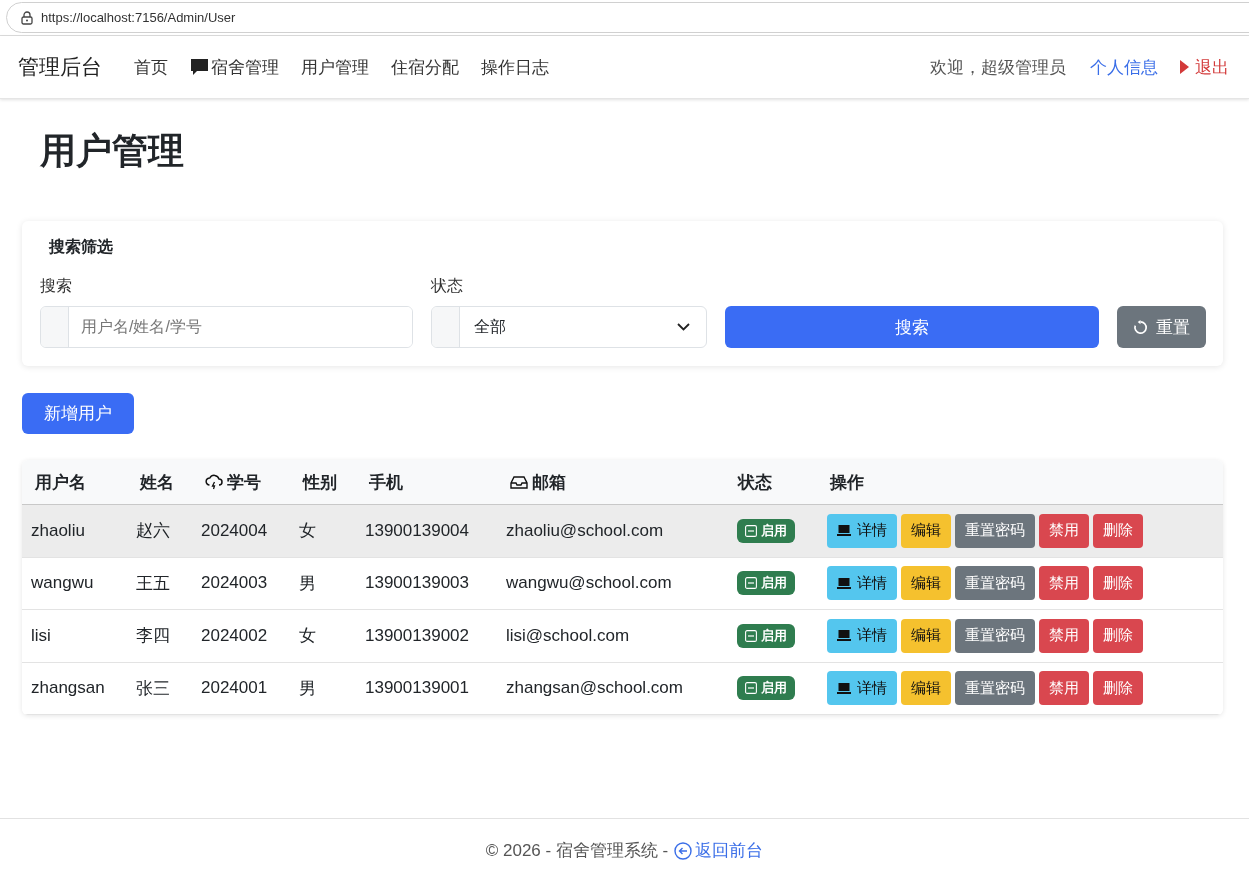  What do you see at coordinates (153, 636) in the screenshot?
I see `table-cell-text: 李四` at bounding box center [153, 636].